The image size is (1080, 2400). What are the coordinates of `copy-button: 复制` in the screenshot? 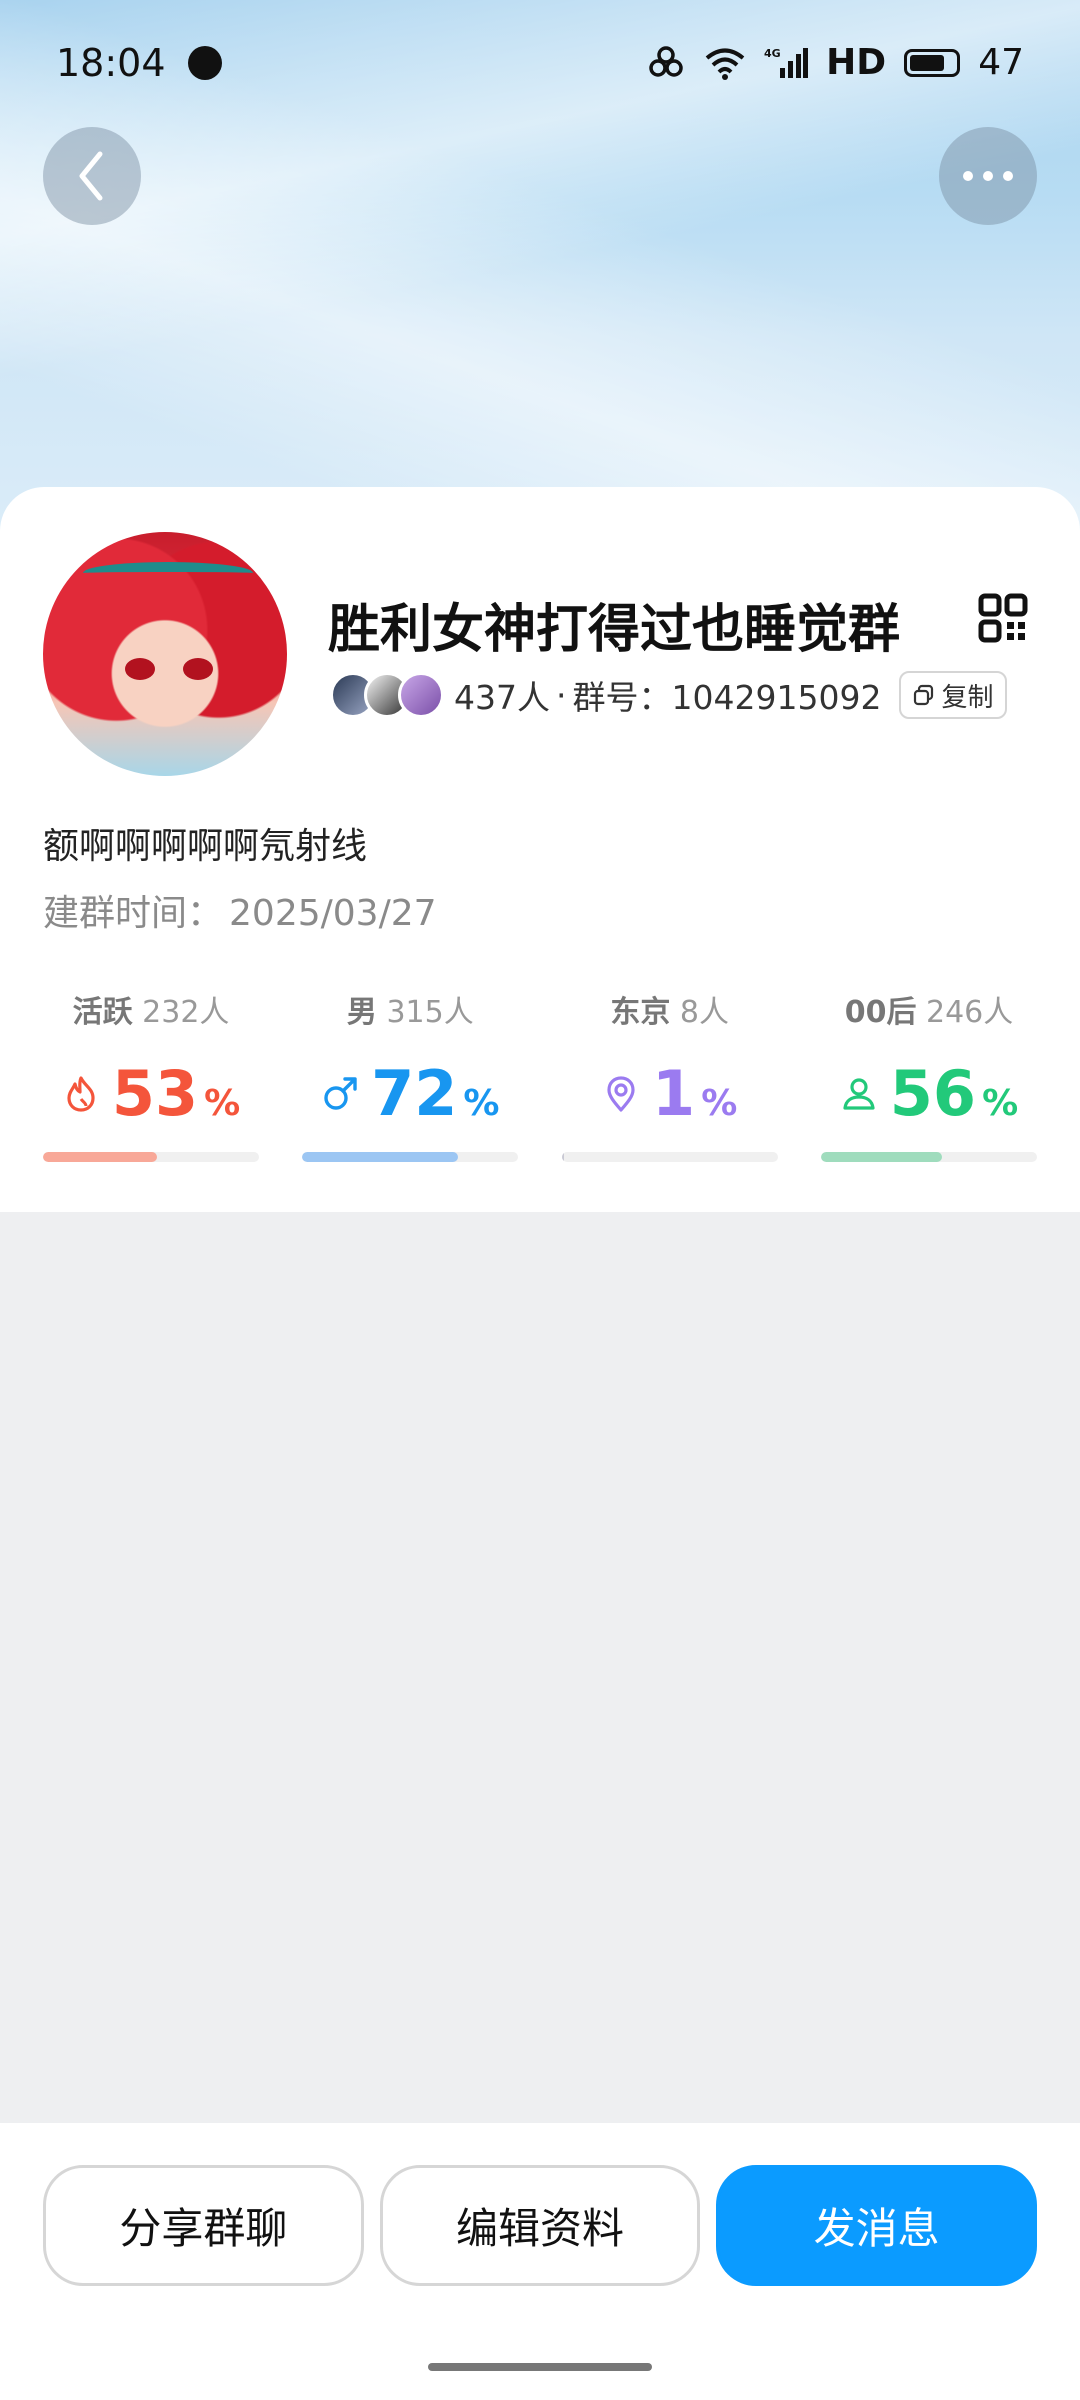 It's located at (953, 695).